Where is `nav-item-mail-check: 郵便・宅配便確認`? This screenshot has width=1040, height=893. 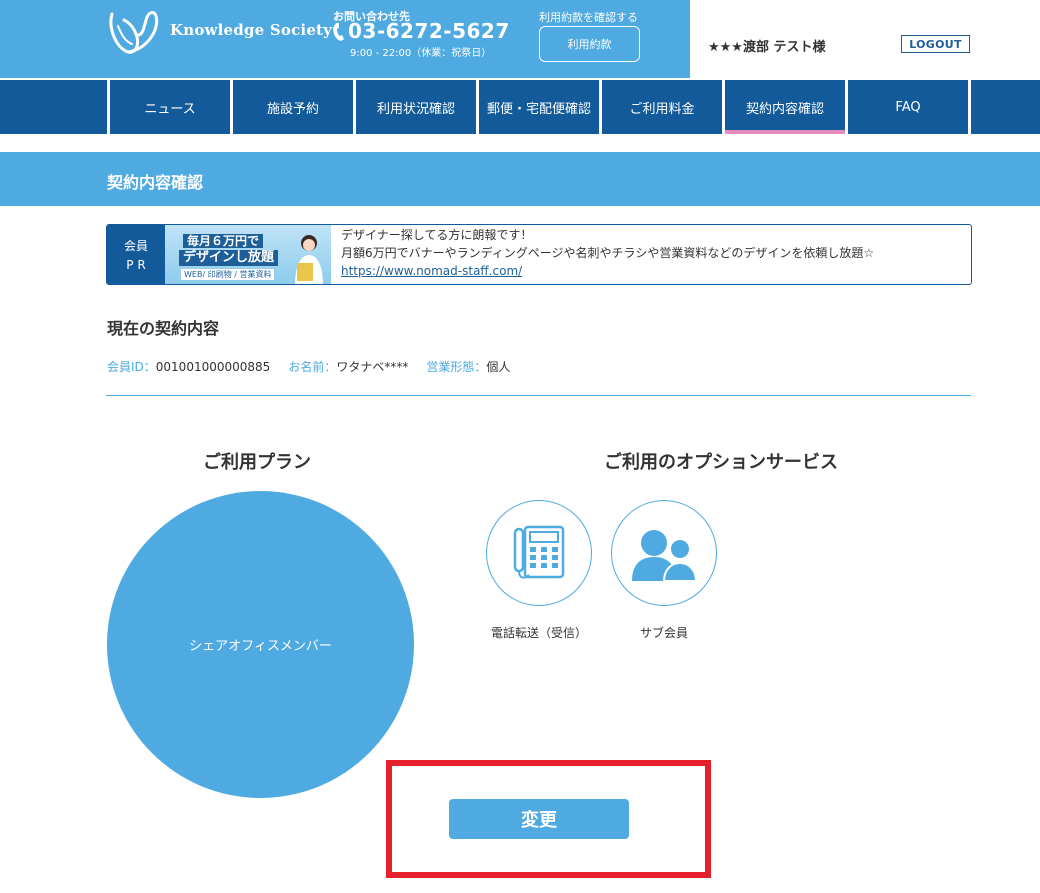
nav-item-mail-check: 郵便・宅配便確認 is located at coordinates (539, 107).